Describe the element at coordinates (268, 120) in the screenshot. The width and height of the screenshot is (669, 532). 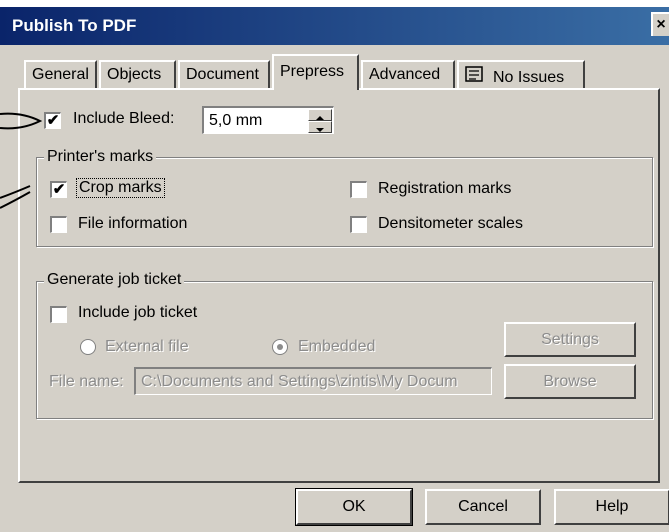
I see `bleed-spinbox: 5,0 mm` at that location.